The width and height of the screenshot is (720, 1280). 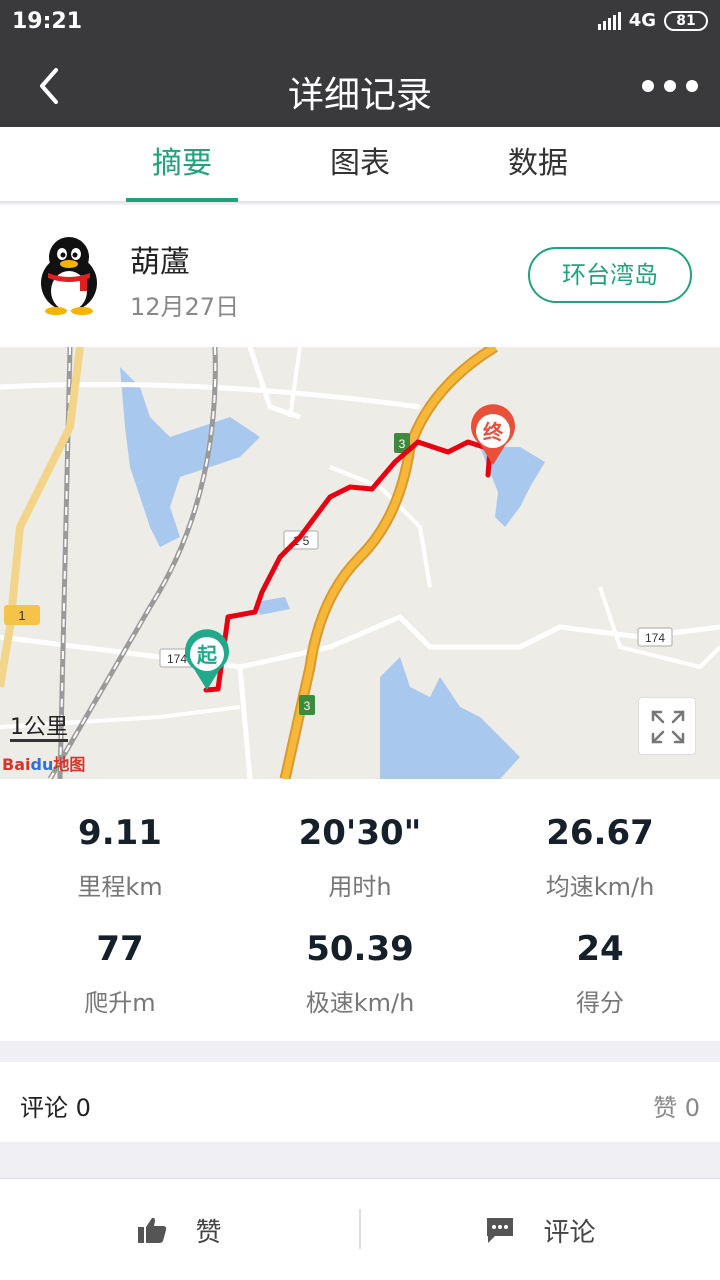 I want to click on navigation-bar: 详细记录, so click(x=360, y=85).